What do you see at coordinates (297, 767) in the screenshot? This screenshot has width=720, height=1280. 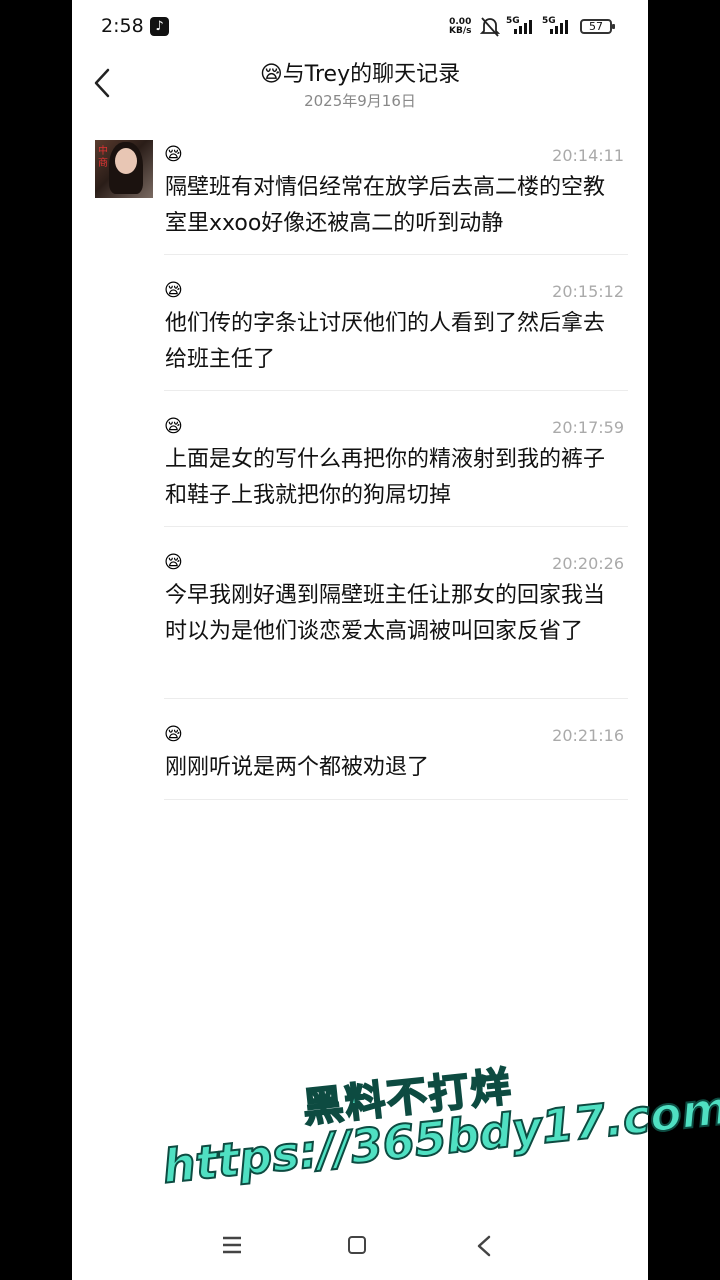 I see `message-text: 刚刚听说是两个都被劝退了` at bounding box center [297, 767].